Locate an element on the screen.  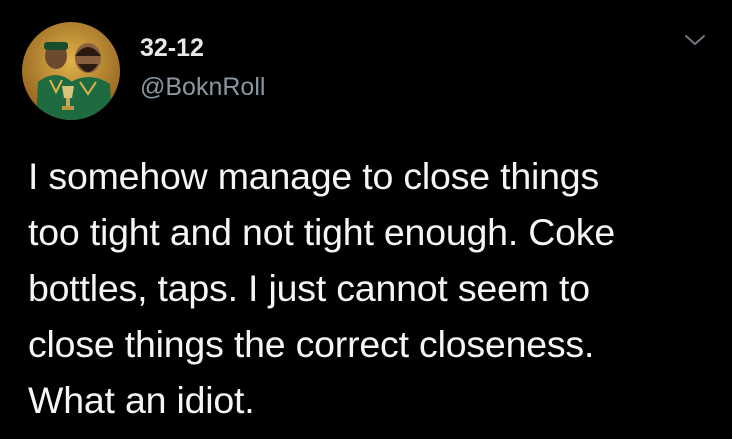
avatar is located at coordinates (71, 71).